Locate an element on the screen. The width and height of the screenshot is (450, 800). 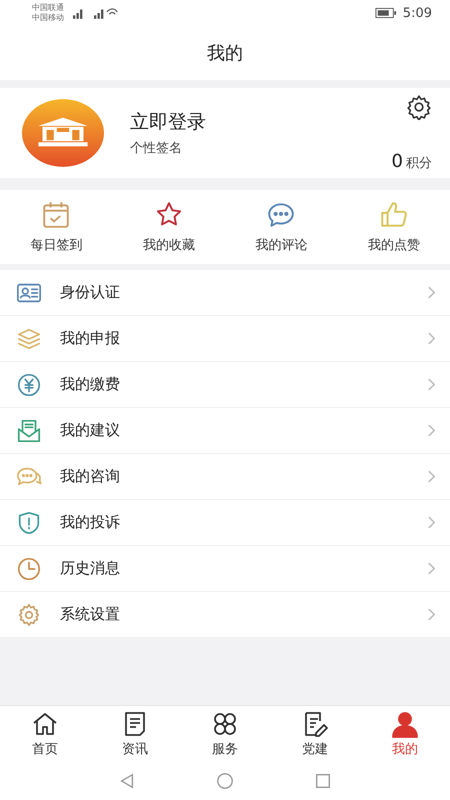
points-count: 0 is located at coordinates (397, 161).